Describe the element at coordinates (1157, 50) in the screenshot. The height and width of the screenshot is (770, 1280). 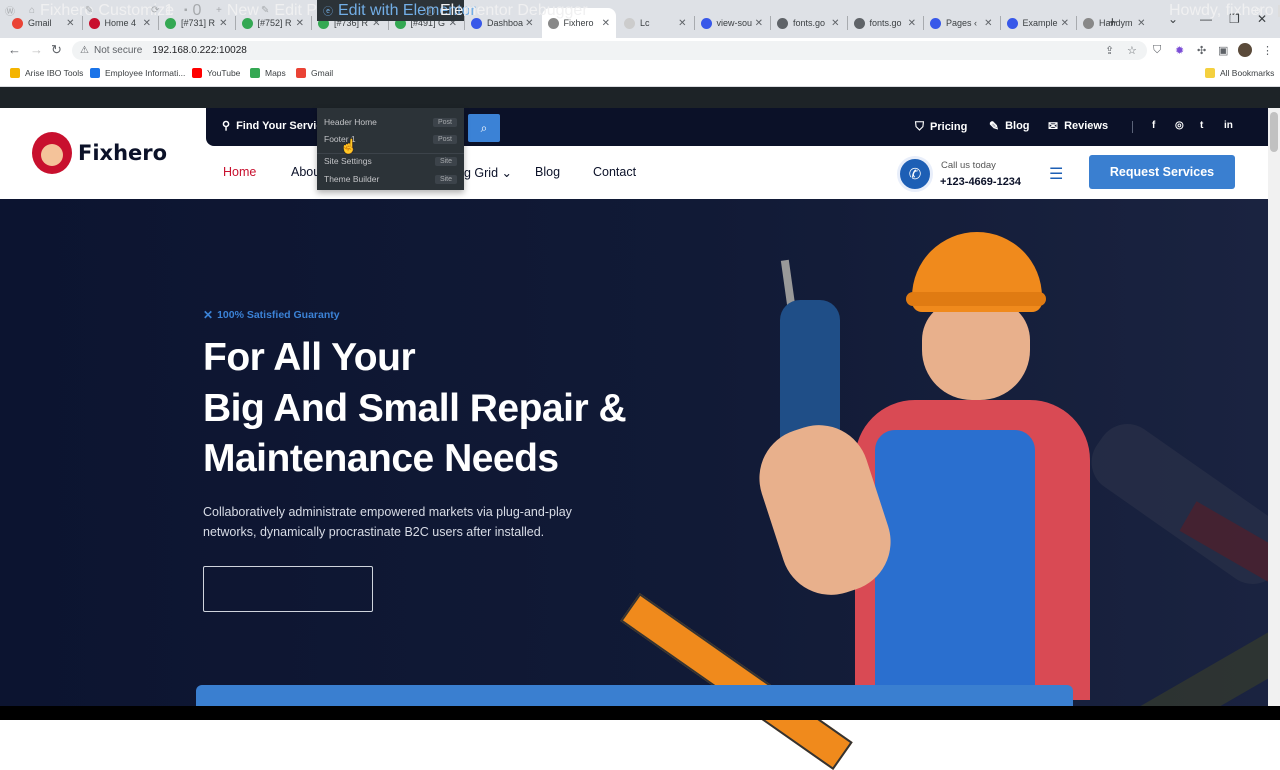
I see `shield-extension-icon: ⛉` at that location.